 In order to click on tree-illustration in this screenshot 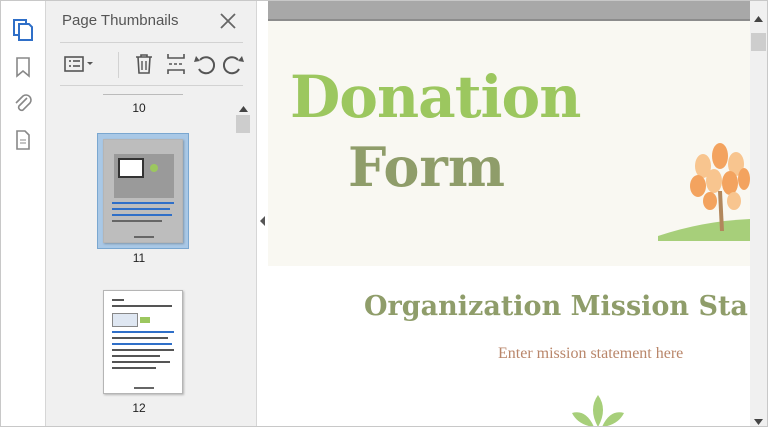, I will do `click(704, 192)`.